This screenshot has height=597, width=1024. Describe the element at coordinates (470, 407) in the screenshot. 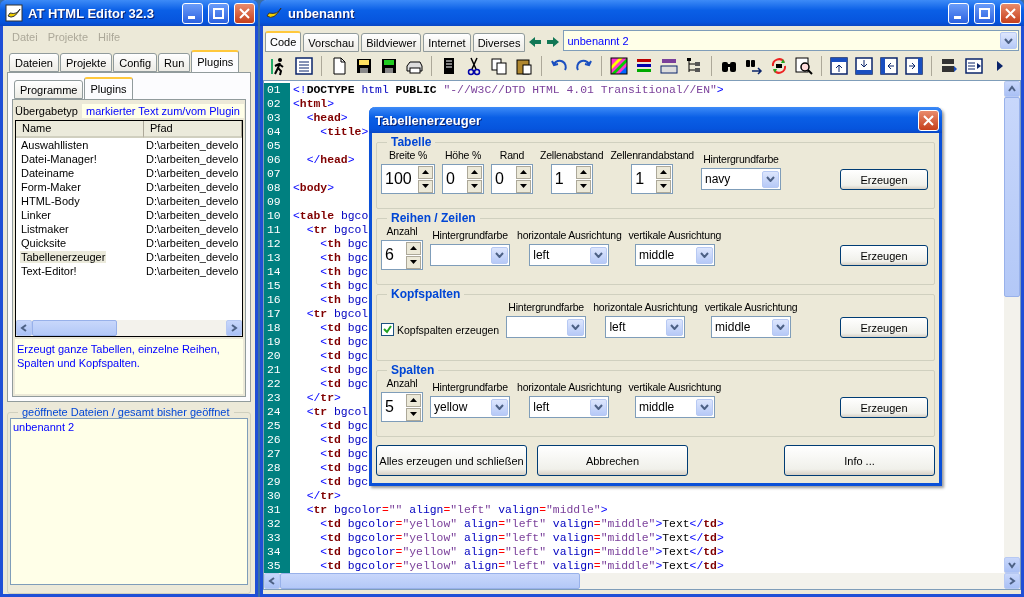

I see `dropdown: yellow` at that location.